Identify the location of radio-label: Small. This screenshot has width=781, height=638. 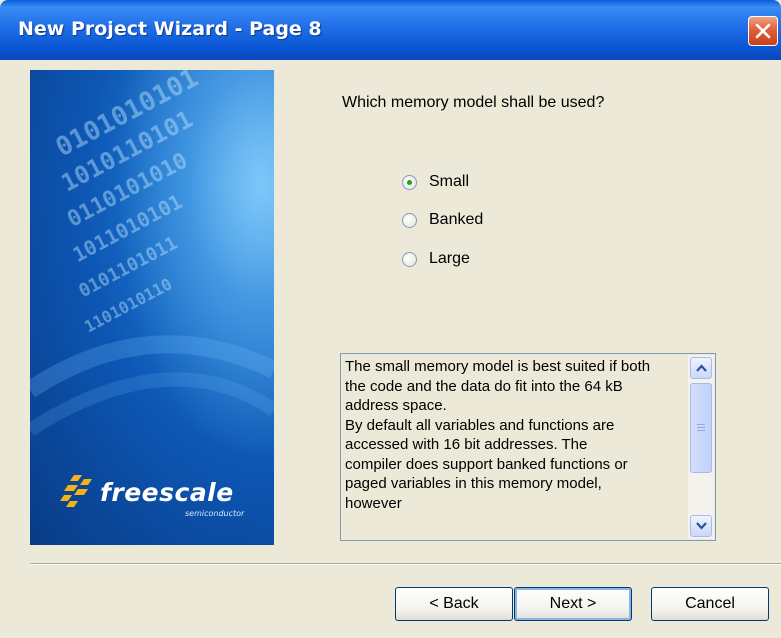
(449, 182).